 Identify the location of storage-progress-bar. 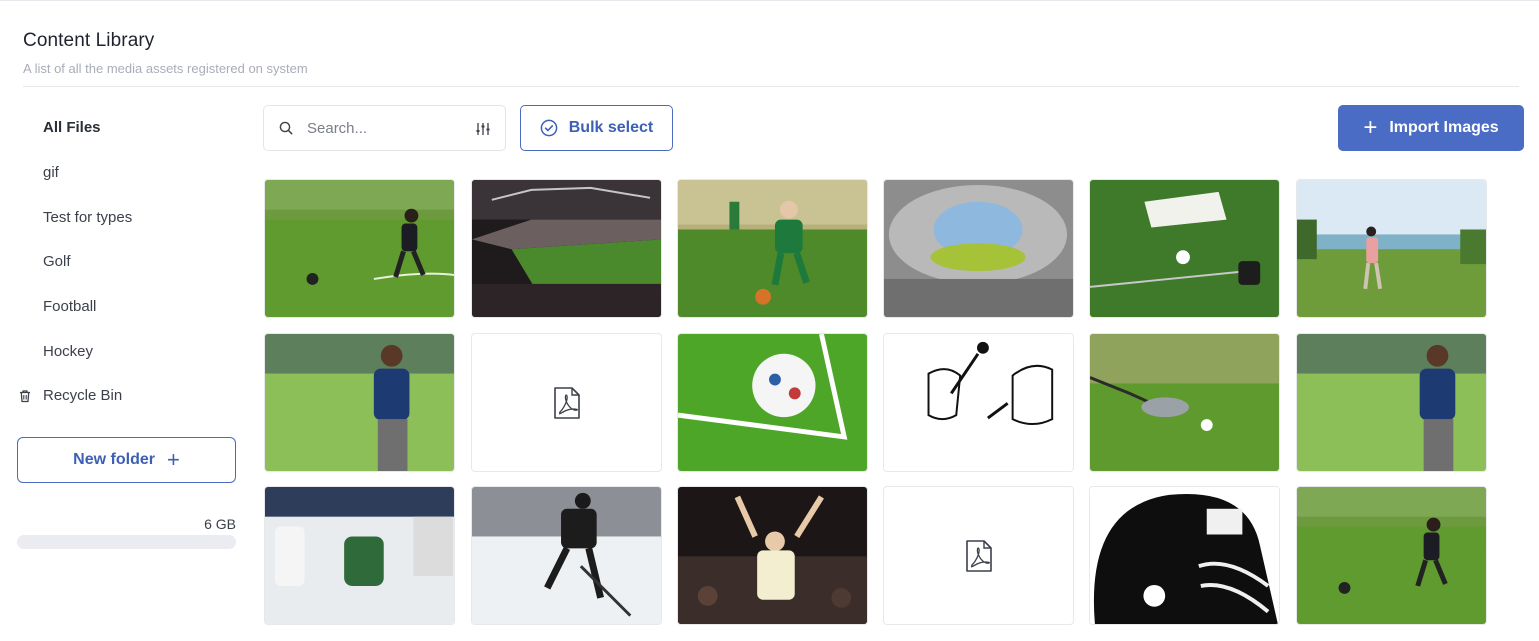
(126, 542).